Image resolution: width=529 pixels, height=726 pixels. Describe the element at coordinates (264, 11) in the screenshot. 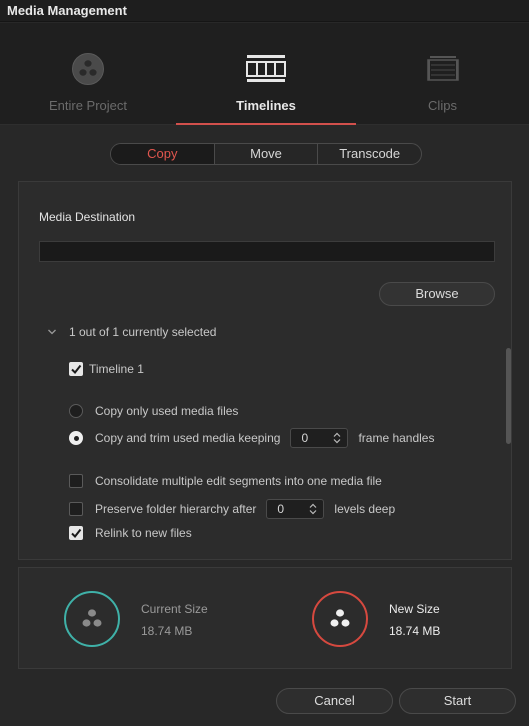

I see `window-title: Media Management` at that location.